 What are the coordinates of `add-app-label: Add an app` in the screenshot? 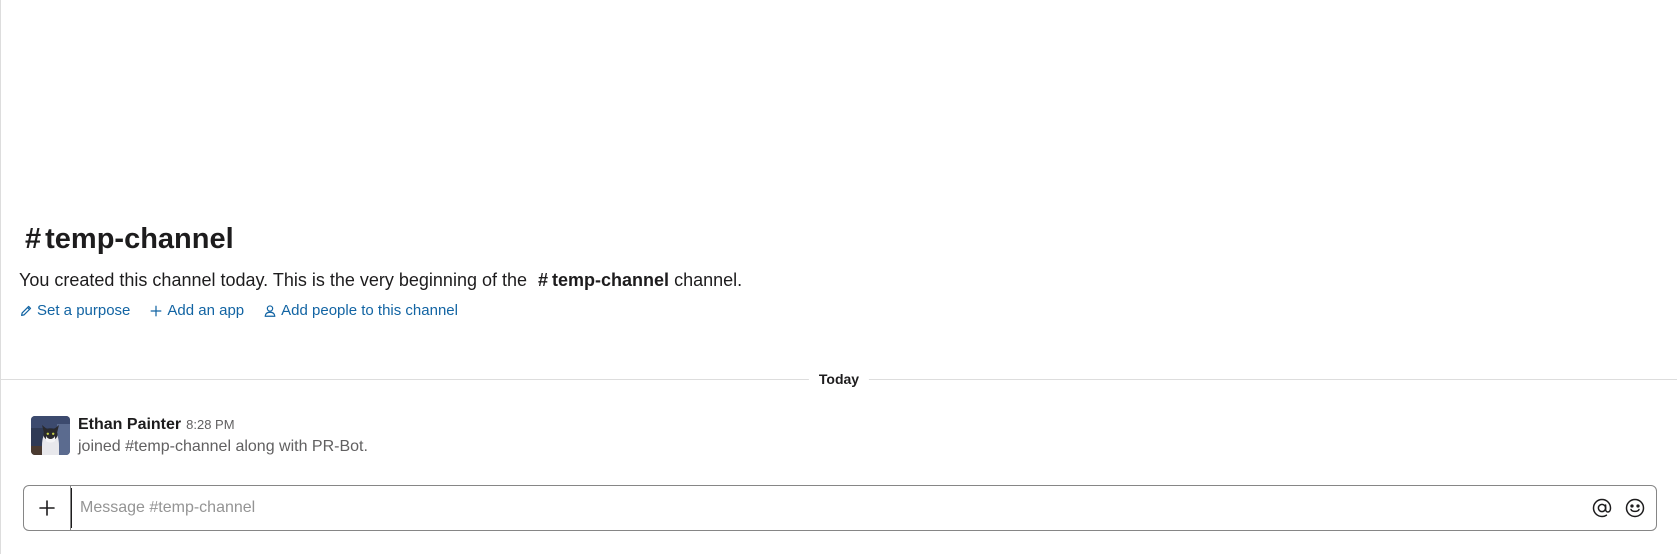 It's located at (206, 310).